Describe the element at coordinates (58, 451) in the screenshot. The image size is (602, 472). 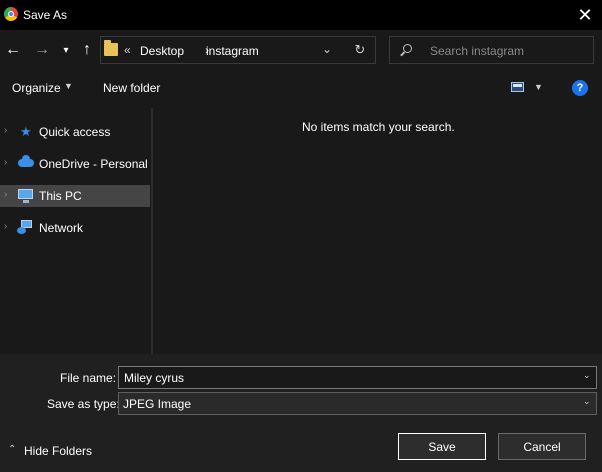
I see `hide-folders-button: Hide Folders` at that location.